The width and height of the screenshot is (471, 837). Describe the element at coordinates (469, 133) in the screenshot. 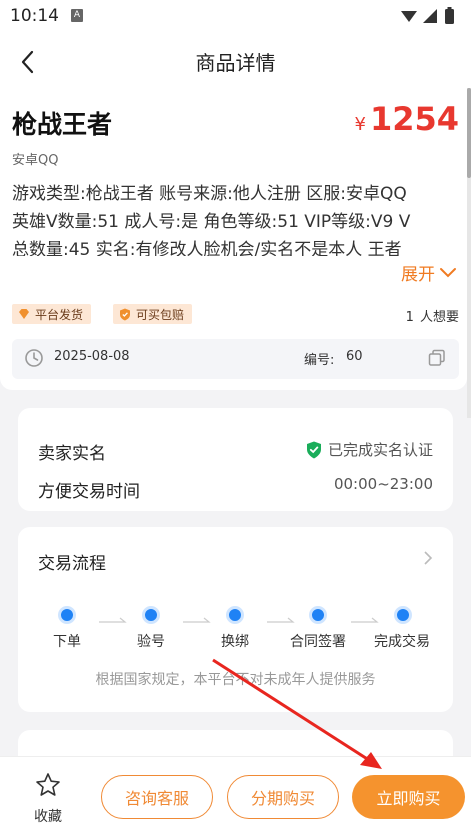

I see `scrollbar-thumb` at that location.